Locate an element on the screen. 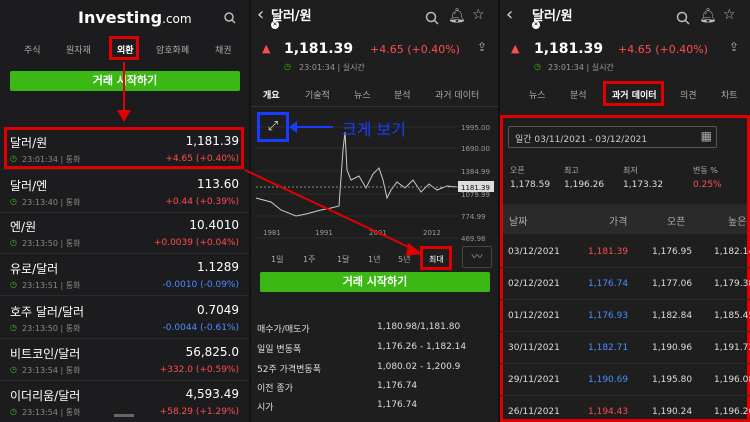 Image resolution: width=750 pixels, height=422 pixels. forex-row: 달러/엔 113.60 ◷ 23:13:40 | 통화 +0.44 (+0.39%) is located at coordinates (124, 192).